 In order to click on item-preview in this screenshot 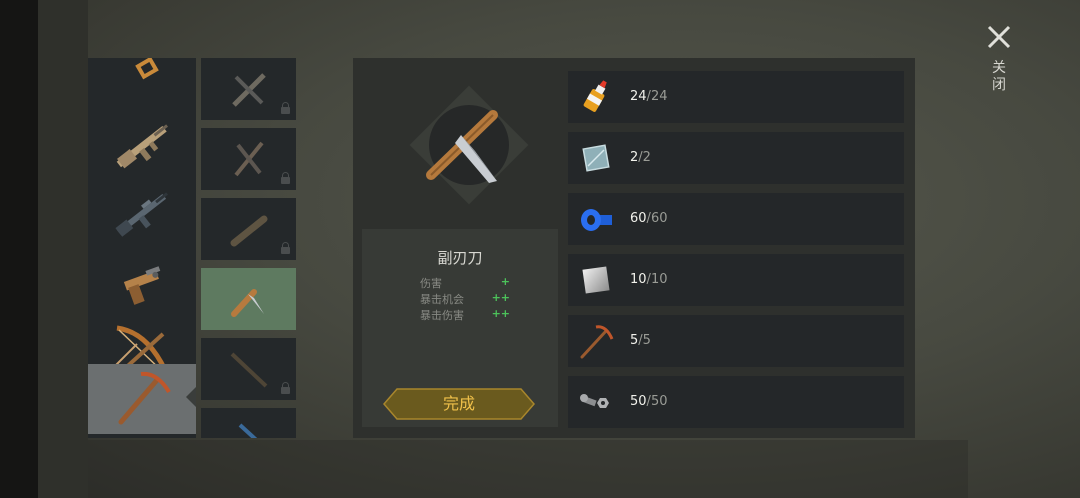, I will do `click(469, 145)`.